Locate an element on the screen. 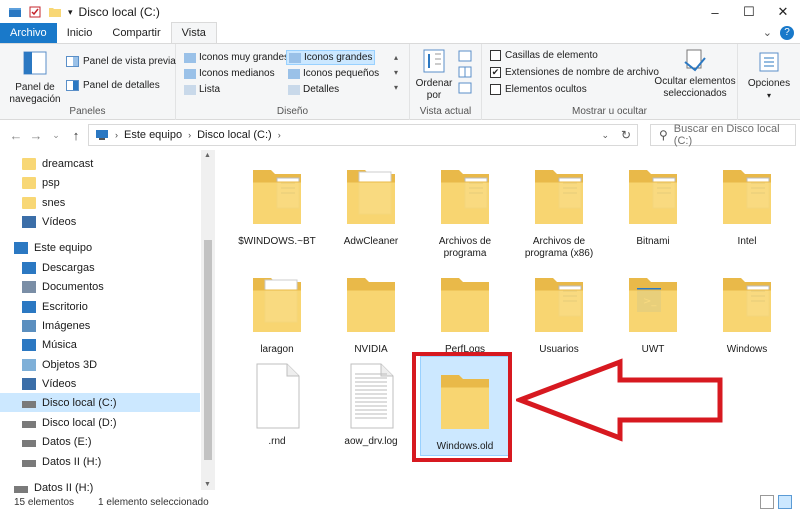 The width and height of the screenshot is (800, 512). options-button: Opciones ▾ is located at coordinates (769, 76).